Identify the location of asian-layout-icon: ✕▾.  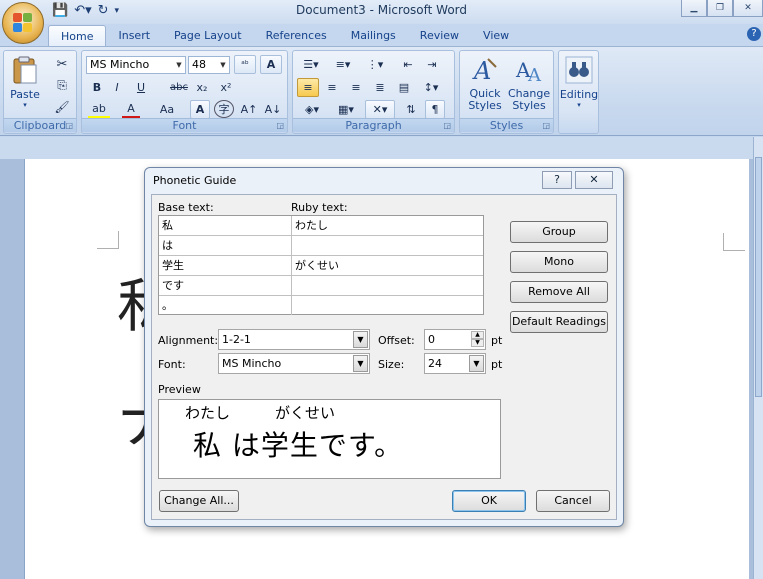
(380, 109).